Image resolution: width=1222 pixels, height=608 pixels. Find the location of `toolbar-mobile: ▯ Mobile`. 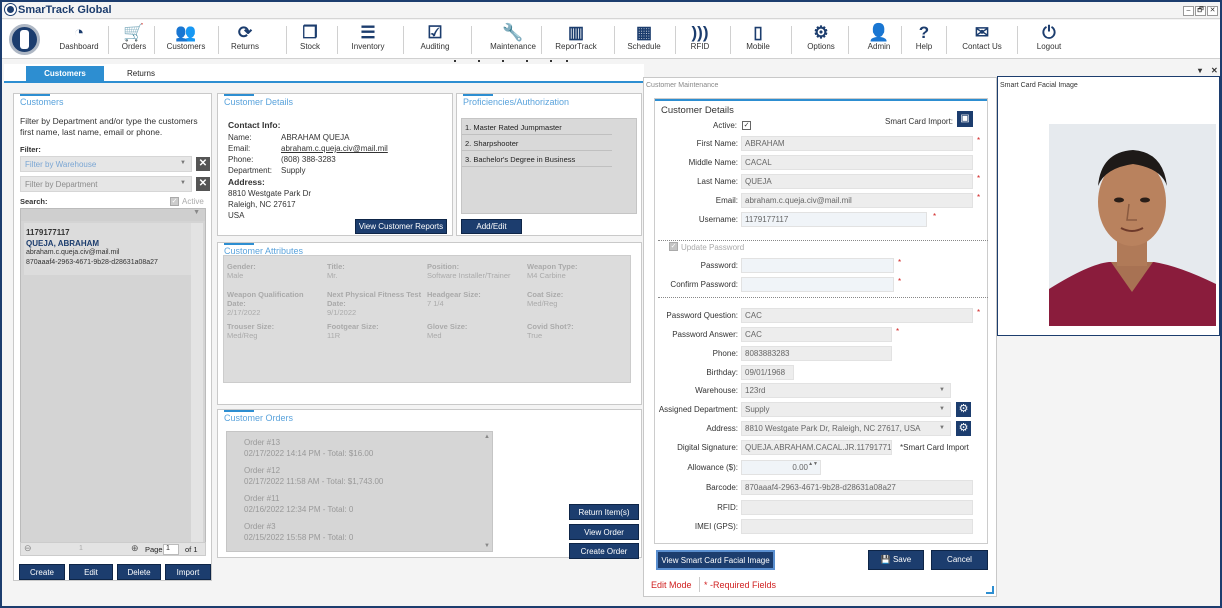

toolbar-mobile: ▯ Mobile is located at coordinates (758, 39).